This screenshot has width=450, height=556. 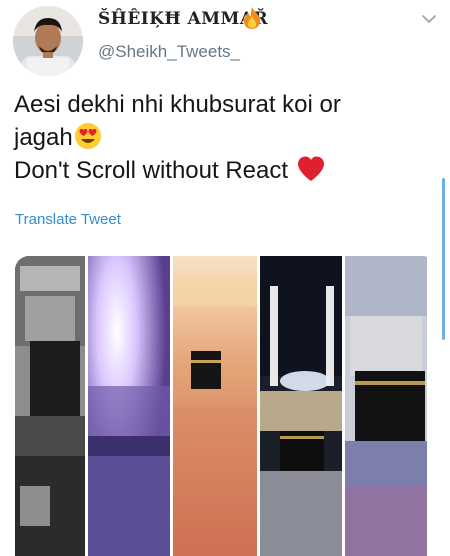 What do you see at coordinates (68, 219) in the screenshot?
I see `translate-tweet-link: Translate Tweet` at bounding box center [68, 219].